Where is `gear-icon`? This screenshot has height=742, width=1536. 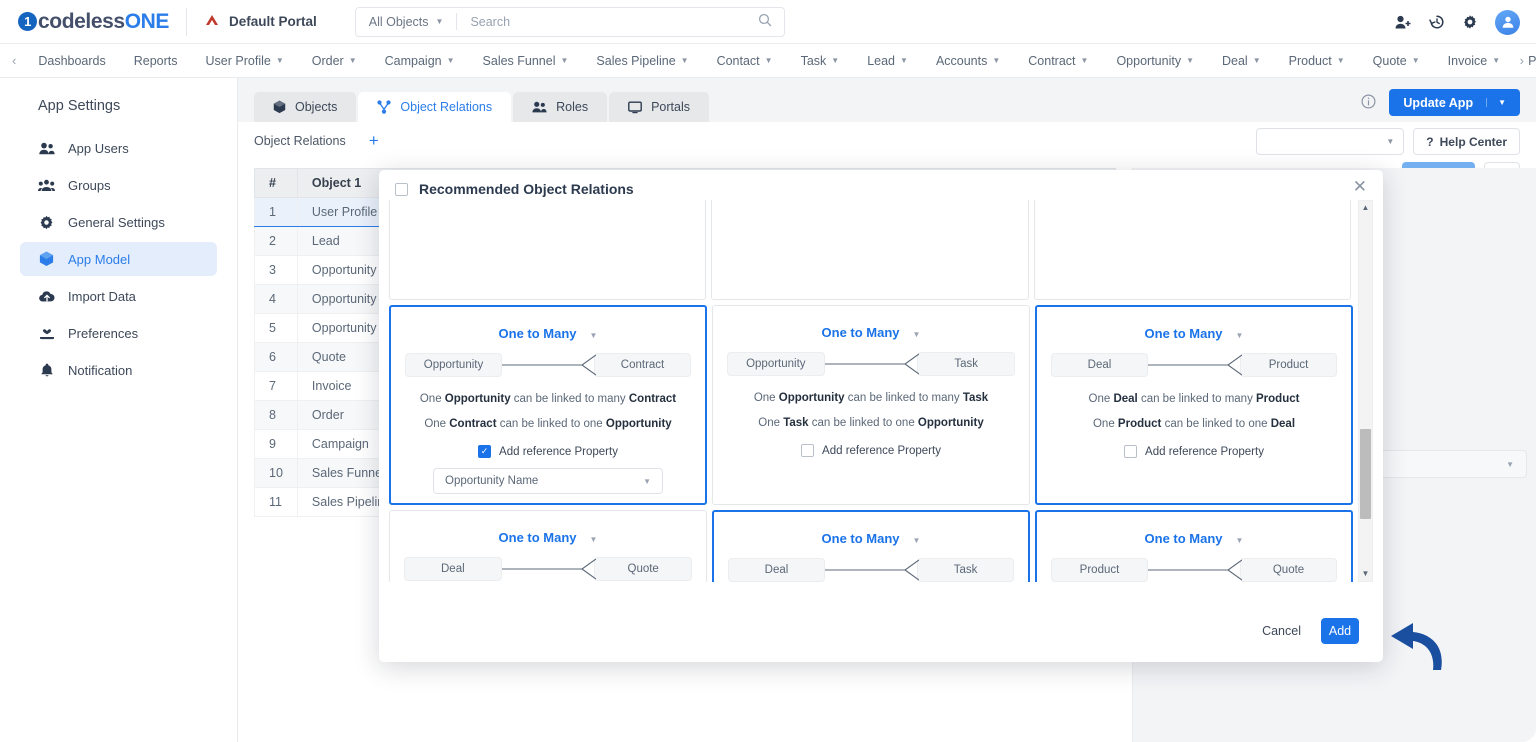
gear-icon is located at coordinates (1470, 22).